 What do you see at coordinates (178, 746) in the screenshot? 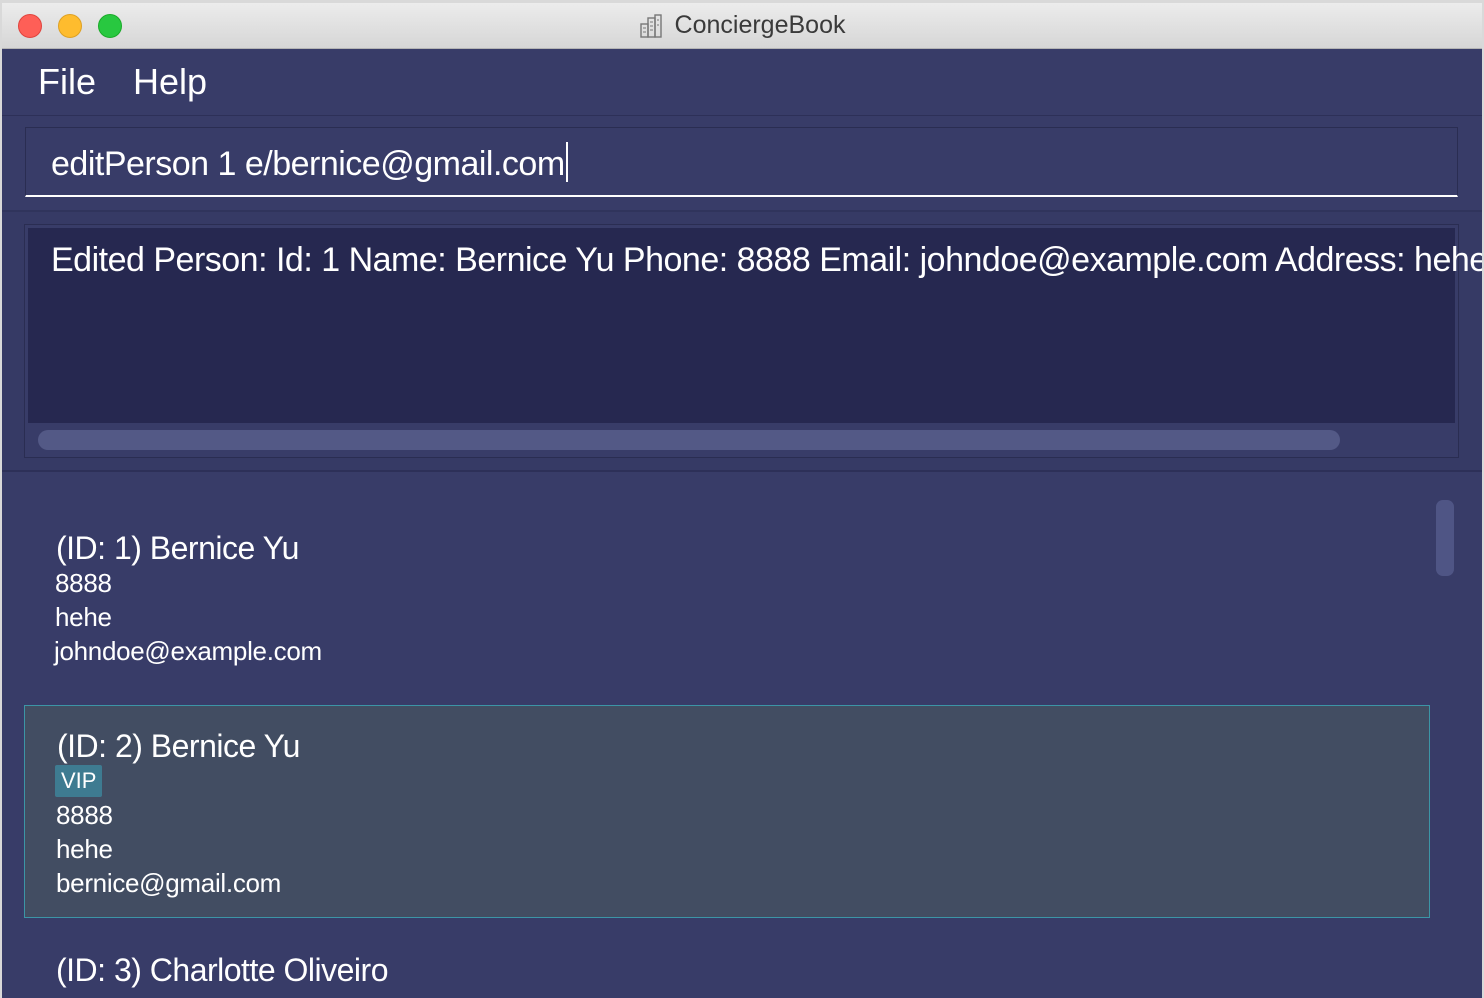
I see `person-heading: (ID: 2) Bernice Yu` at bounding box center [178, 746].